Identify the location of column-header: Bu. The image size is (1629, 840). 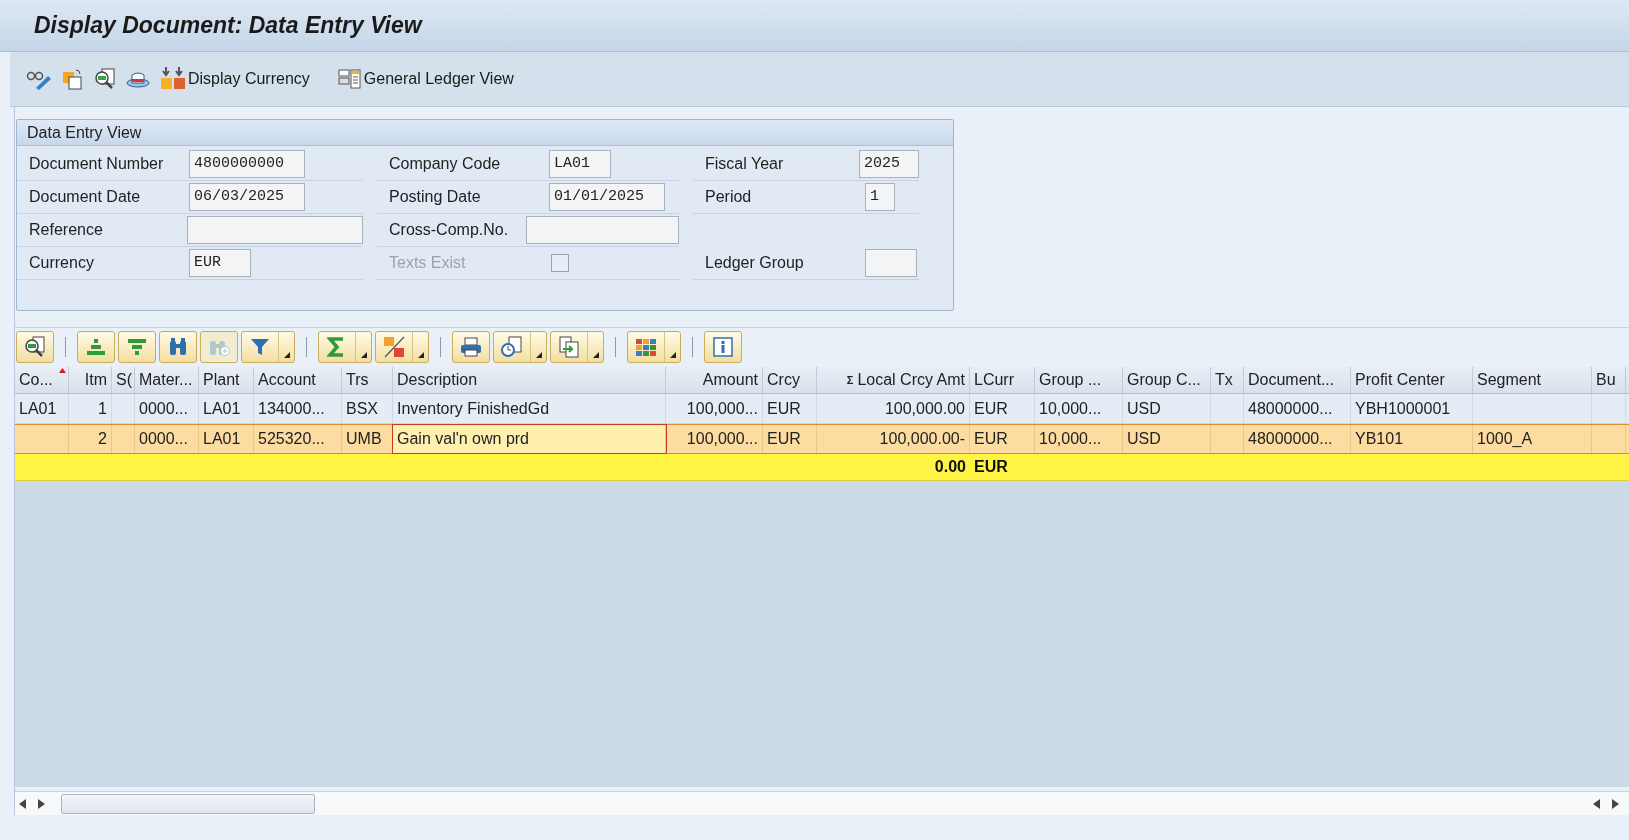
(1609, 380).